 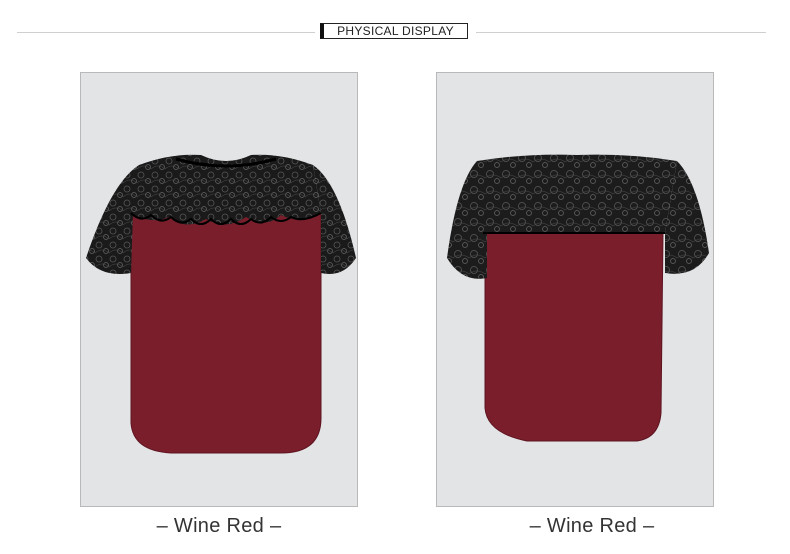 I want to click on color-caption-back: – Wine Red –, so click(x=592, y=526).